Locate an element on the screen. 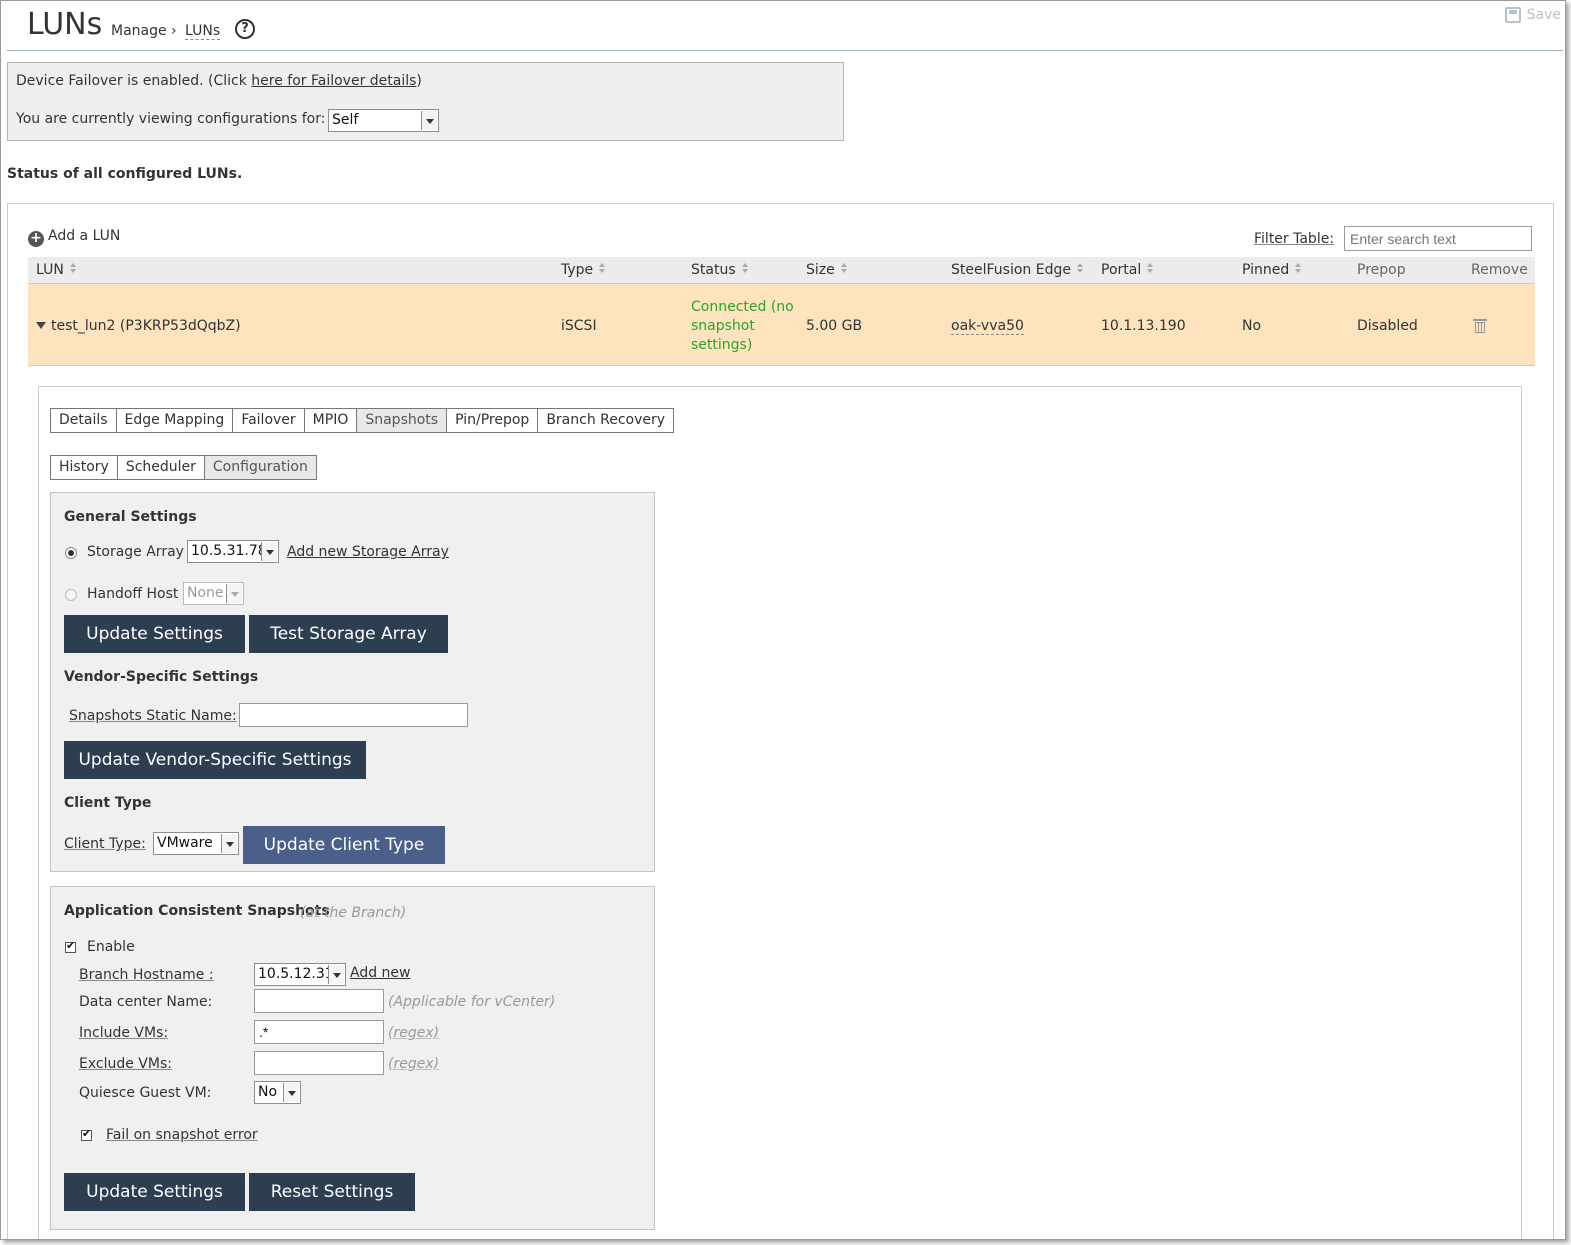 This screenshot has width=1571, height=1245. client-type-label: Client Type: is located at coordinates (105, 844).